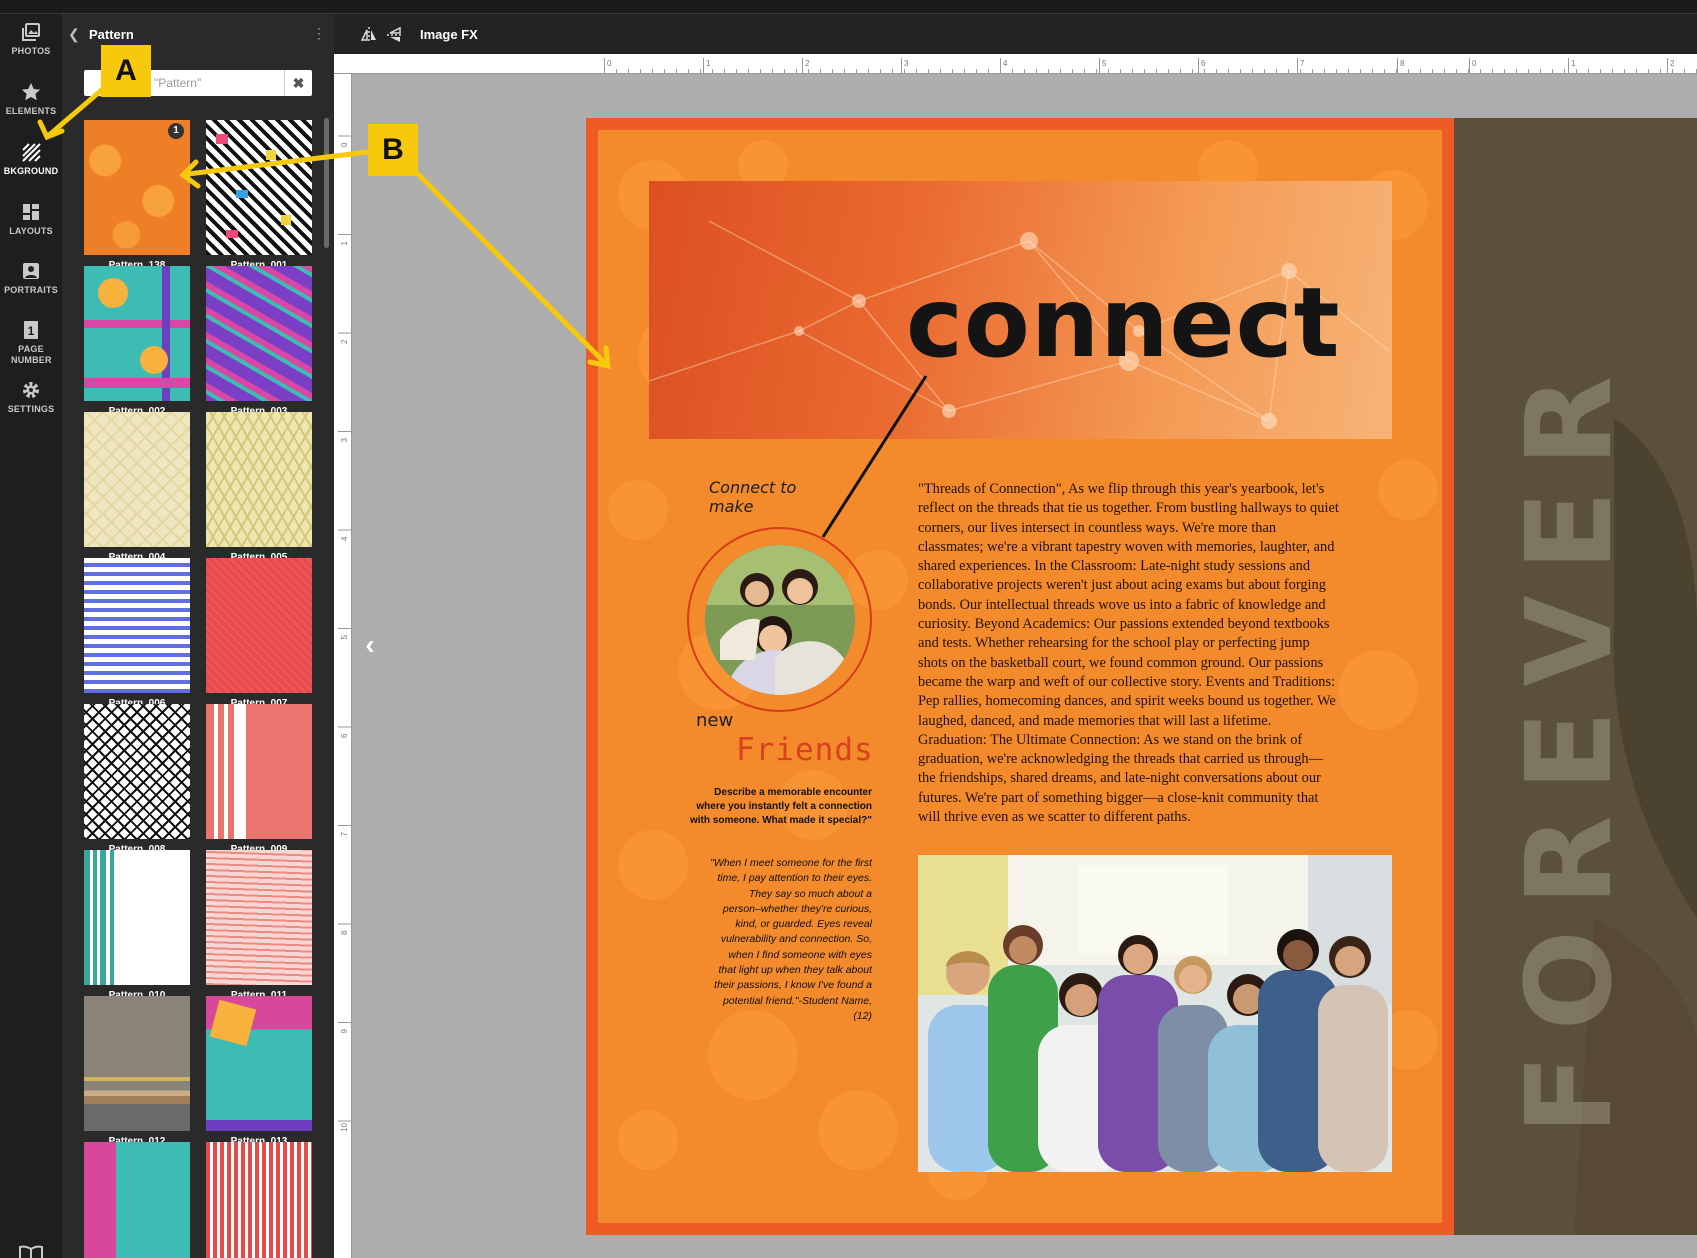  I want to click on rail-label: SETTINGS, so click(31, 409).